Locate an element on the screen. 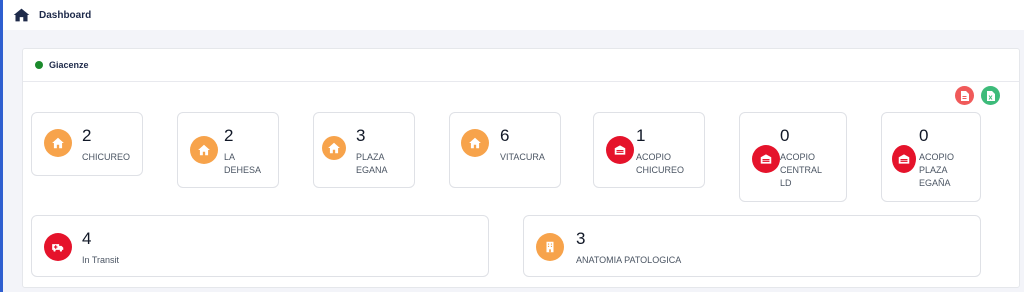 This screenshot has height=292, width=1024. card-vitacura: 6 VITACURA is located at coordinates (505, 150).